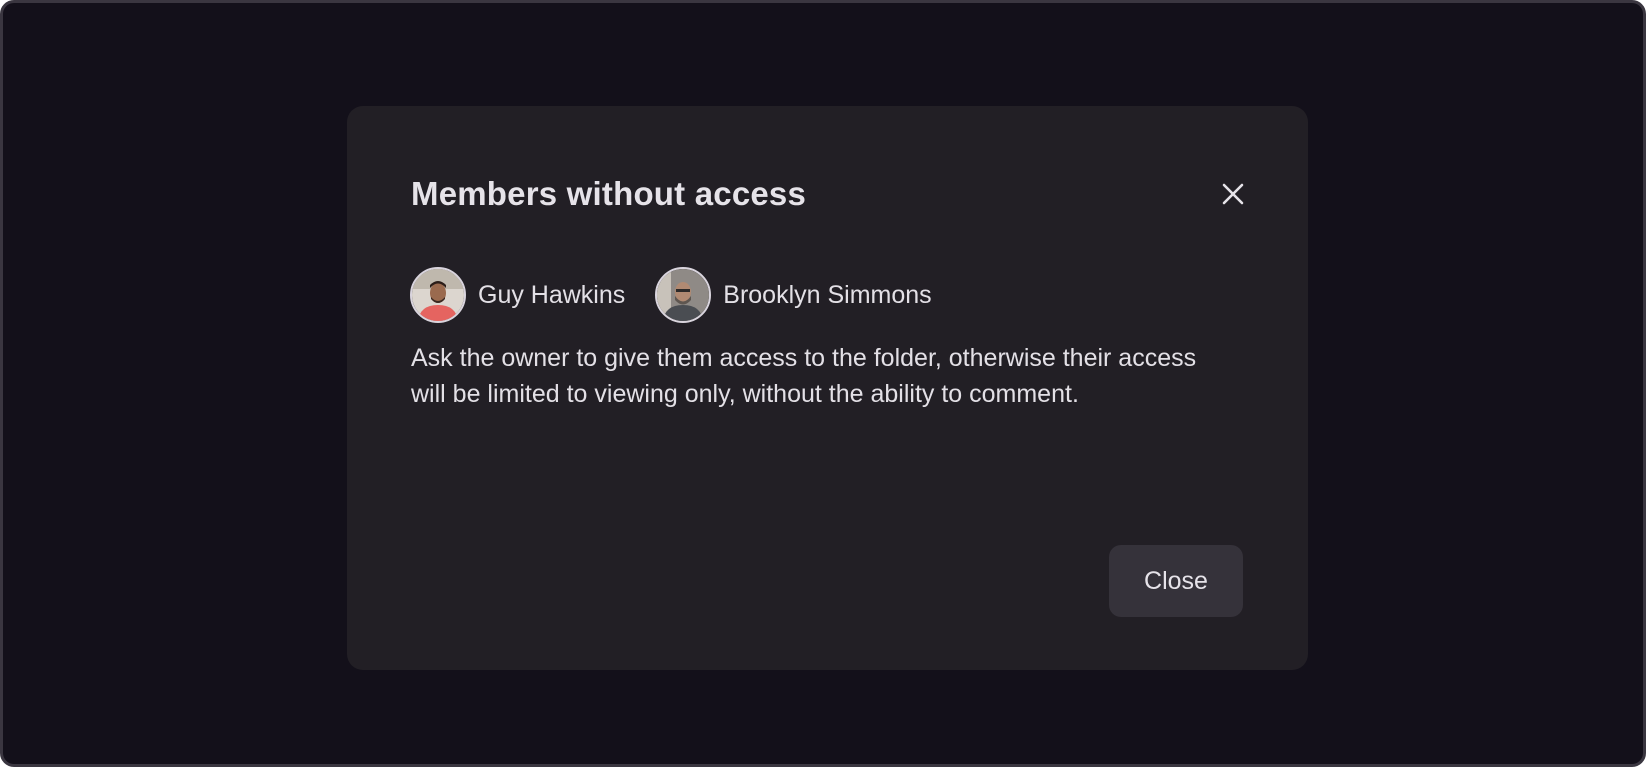 The height and width of the screenshot is (777, 1648). What do you see at coordinates (609, 193) in the screenshot?
I see `dialog-title: Members without access` at bounding box center [609, 193].